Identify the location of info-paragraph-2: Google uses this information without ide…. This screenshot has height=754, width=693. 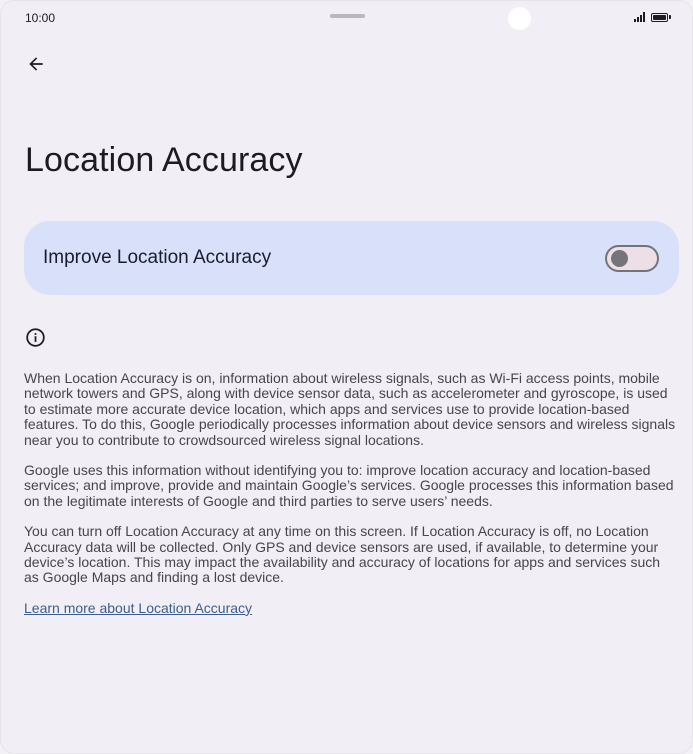
(349, 485).